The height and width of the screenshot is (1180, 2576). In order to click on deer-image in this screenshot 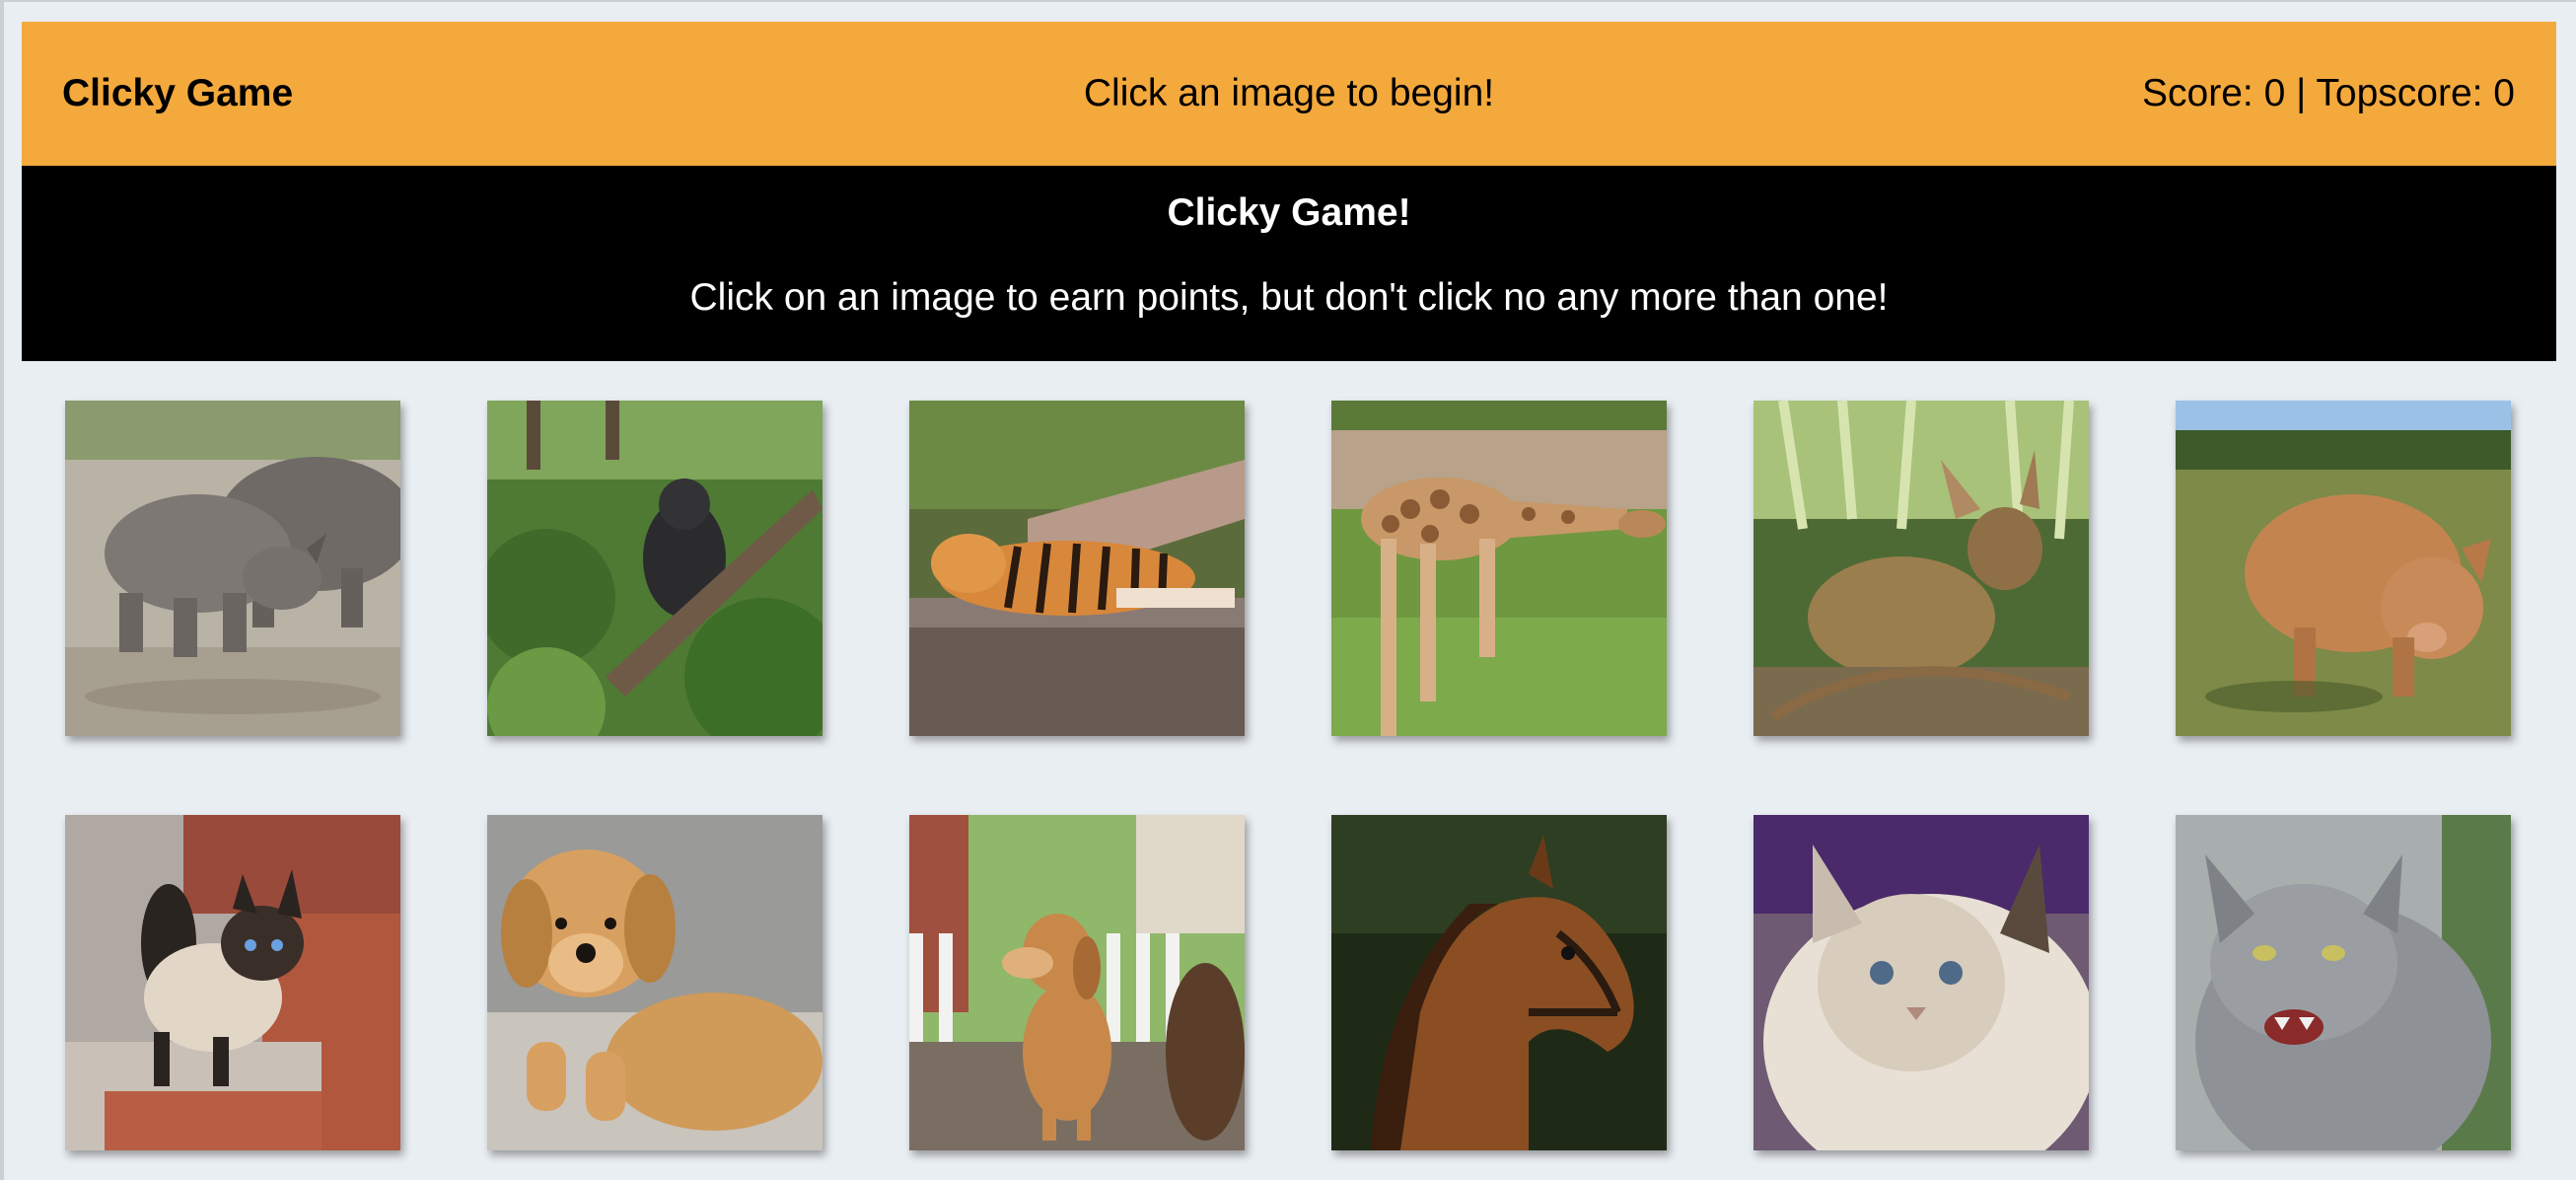, I will do `click(1921, 568)`.